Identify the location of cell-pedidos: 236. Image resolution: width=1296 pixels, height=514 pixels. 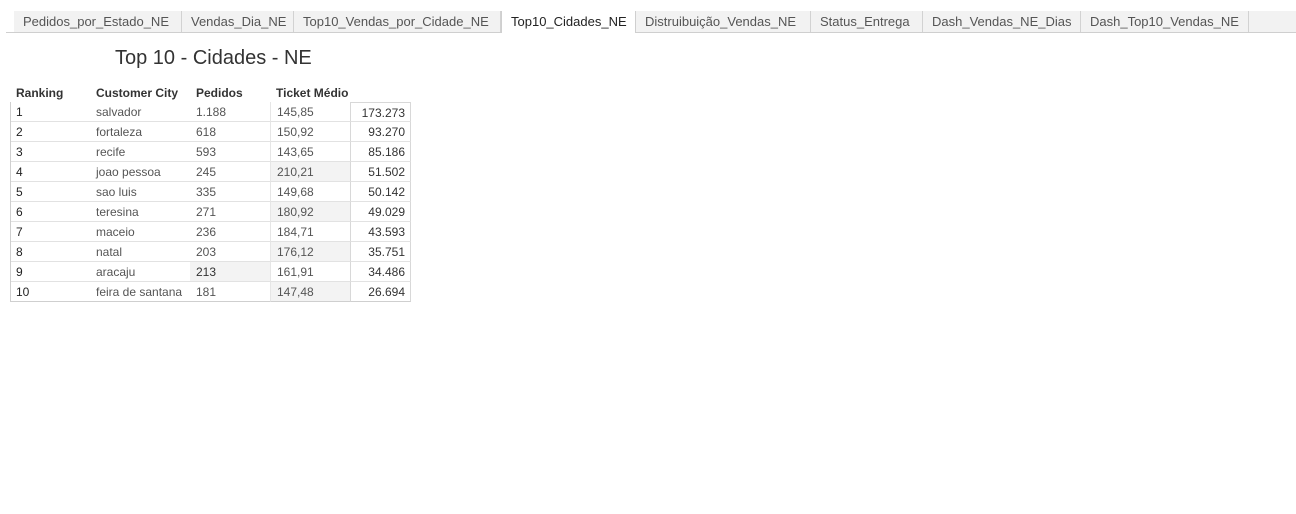
(230, 232).